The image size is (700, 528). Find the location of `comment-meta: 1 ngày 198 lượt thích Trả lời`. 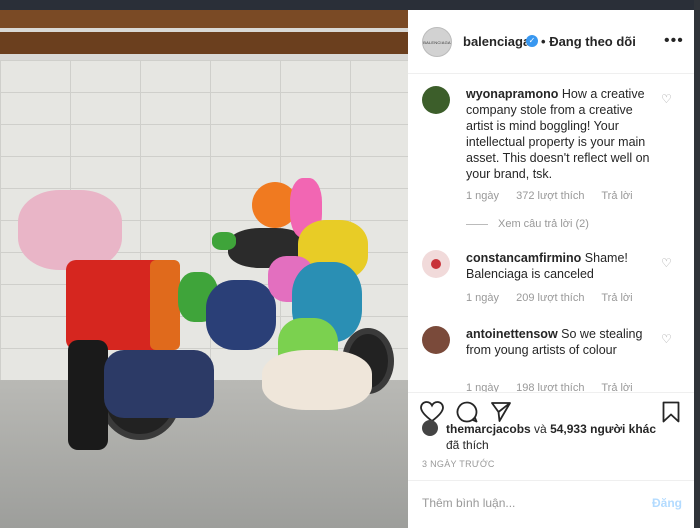

comment-meta: 1 ngày 198 lượt thích Trả lời is located at coordinates (556, 387).